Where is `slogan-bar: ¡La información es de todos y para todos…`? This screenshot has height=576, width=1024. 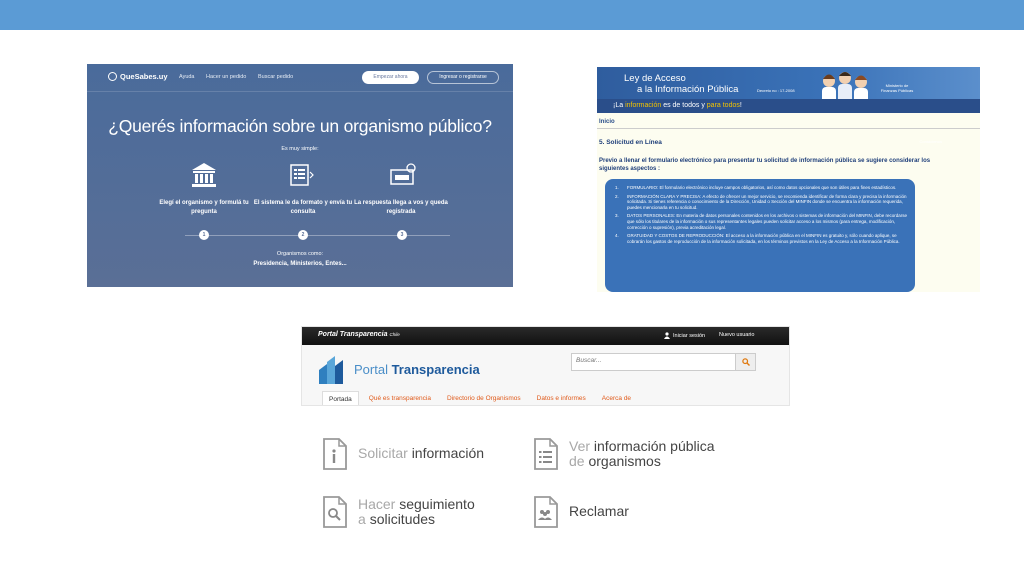 slogan-bar: ¡La información es de todos y para todos… is located at coordinates (788, 121).